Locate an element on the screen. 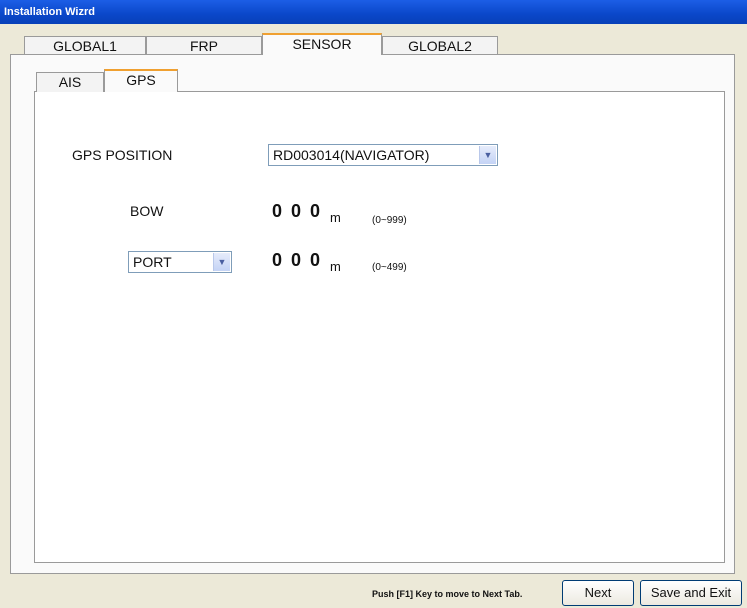 The height and width of the screenshot is (608, 747). side-select: PORT ▼ is located at coordinates (180, 262).